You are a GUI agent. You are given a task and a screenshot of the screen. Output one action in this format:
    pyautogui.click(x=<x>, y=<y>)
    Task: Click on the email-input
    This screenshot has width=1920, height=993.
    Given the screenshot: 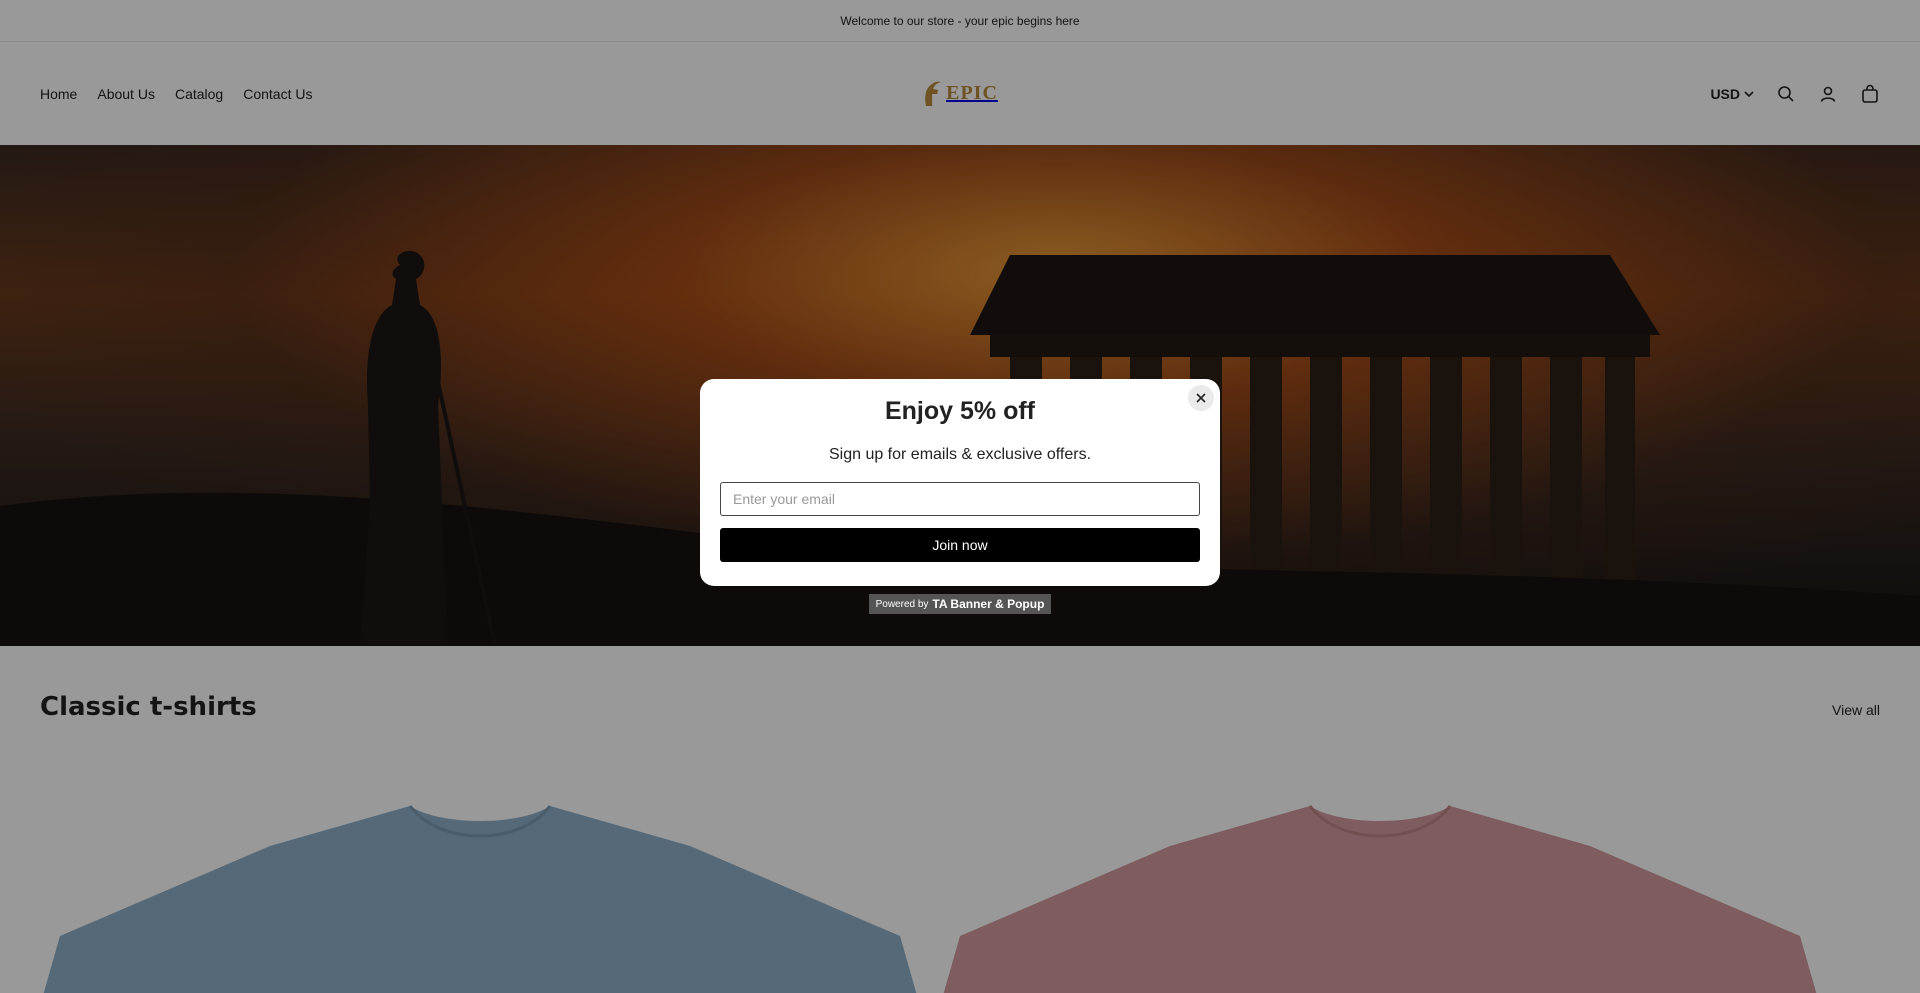 What is the action you would take?
    pyautogui.click(x=960, y=499)
    